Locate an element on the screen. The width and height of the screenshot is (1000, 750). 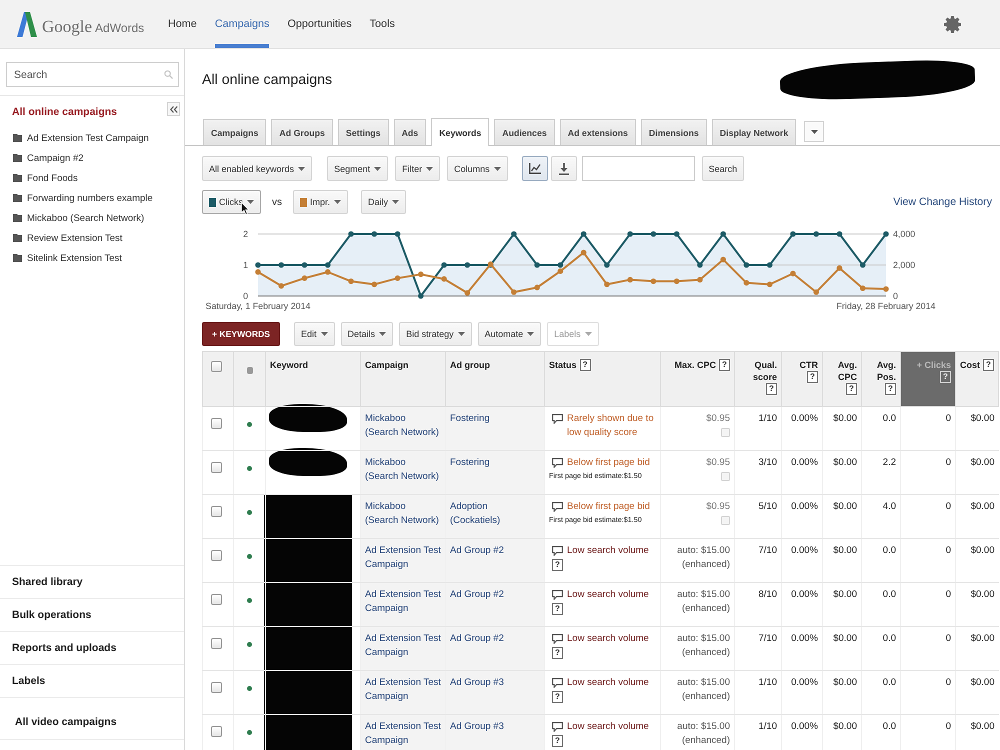
dropdown-button: All enabled keywords is located at coordinates (257, 168).